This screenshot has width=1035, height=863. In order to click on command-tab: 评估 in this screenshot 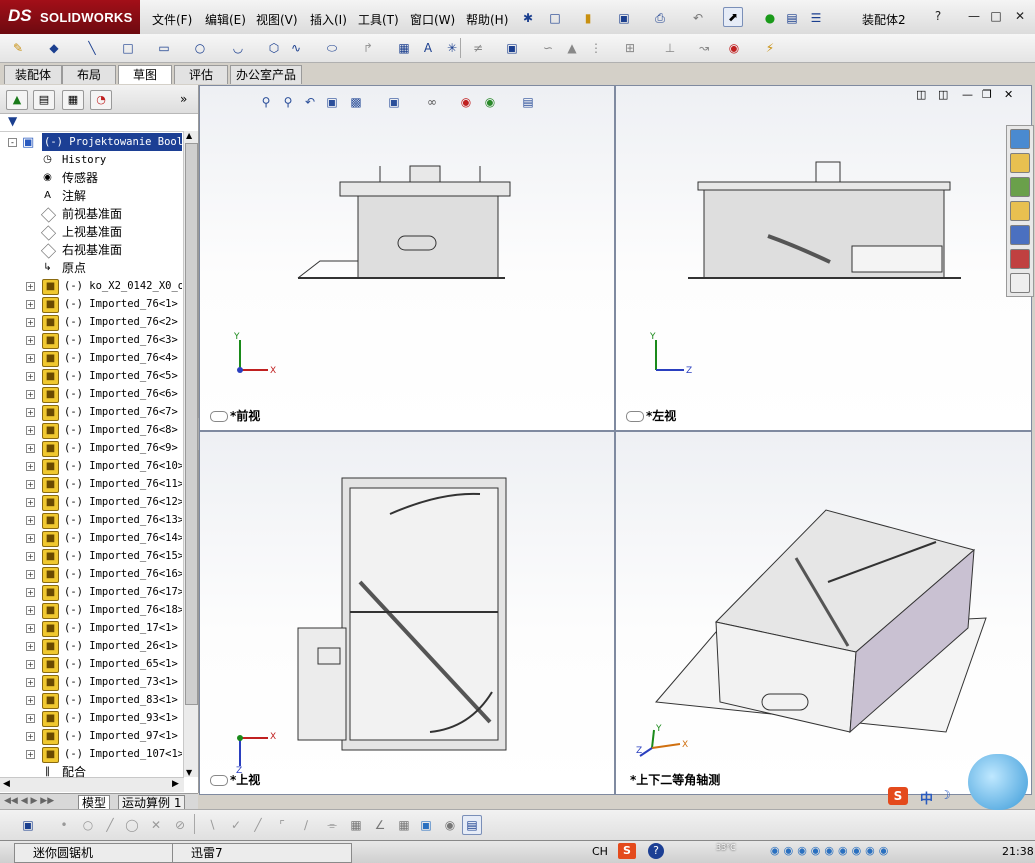, I will do `click(201, 74)`.